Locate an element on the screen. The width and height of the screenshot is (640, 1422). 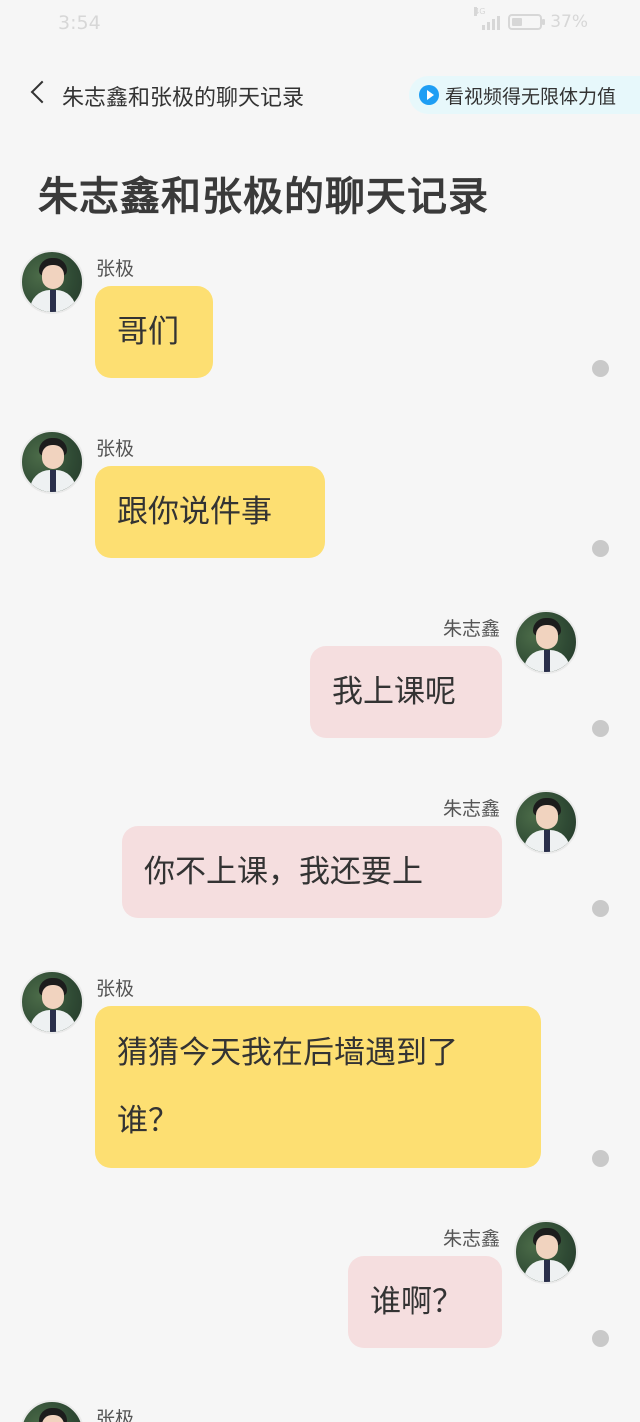
battery-percent: 37% is located at coordinates (569, 22).